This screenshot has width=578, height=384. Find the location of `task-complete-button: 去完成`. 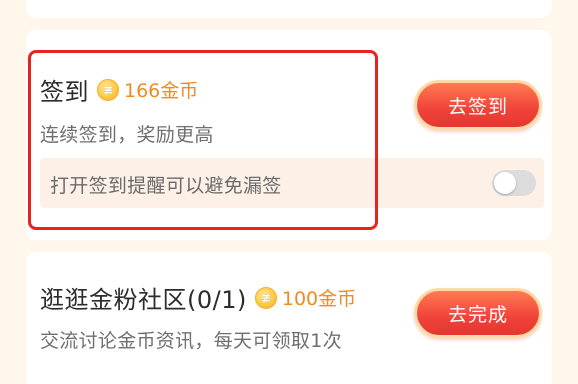

task-complete-button: 去完成 is located at coordinates (478, 313).